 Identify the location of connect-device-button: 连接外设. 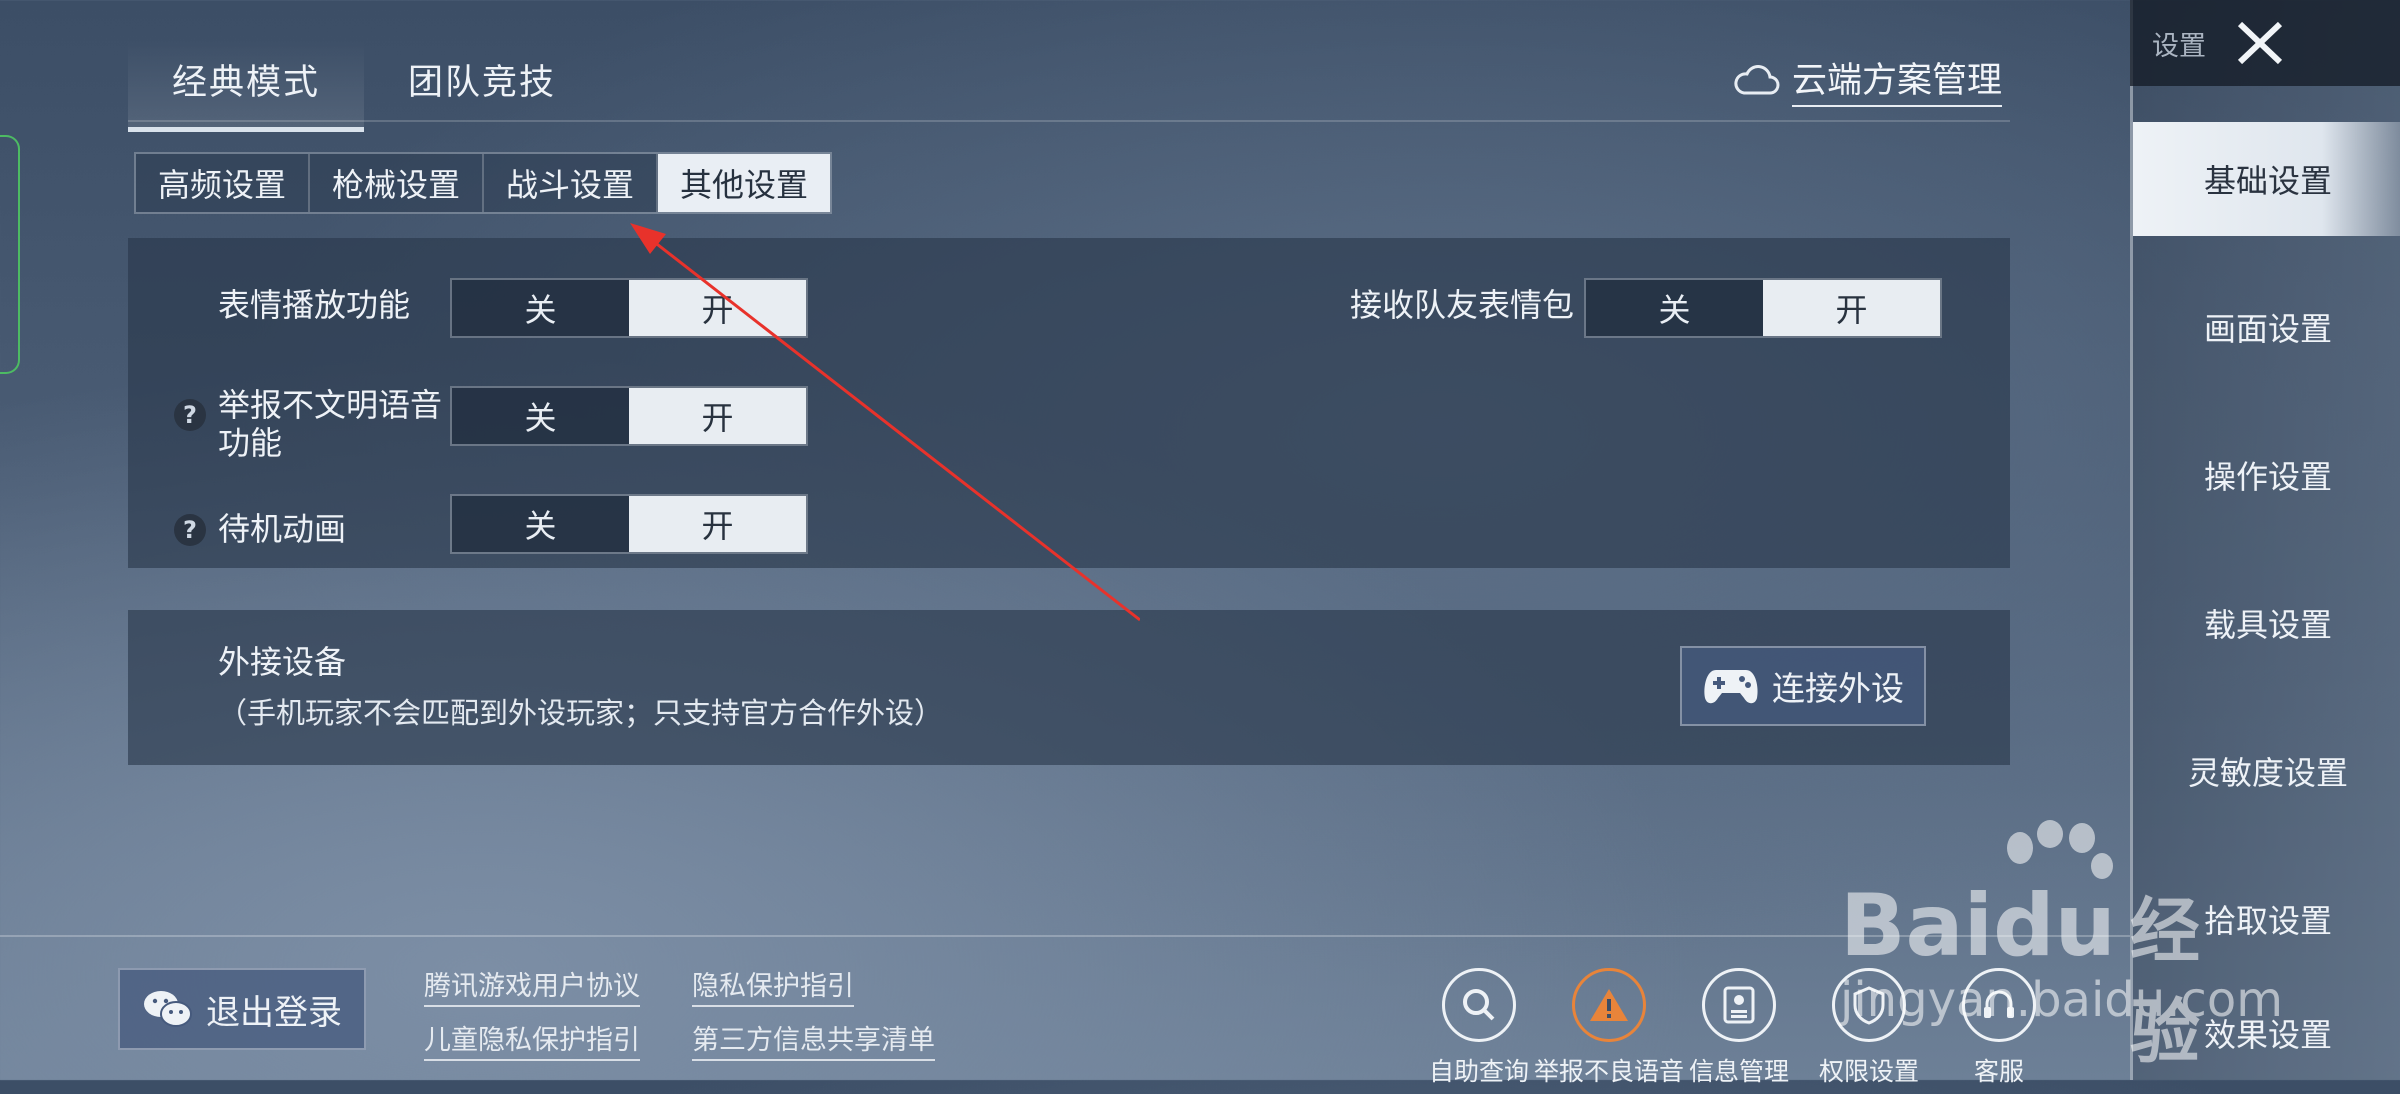
(1803, 686).